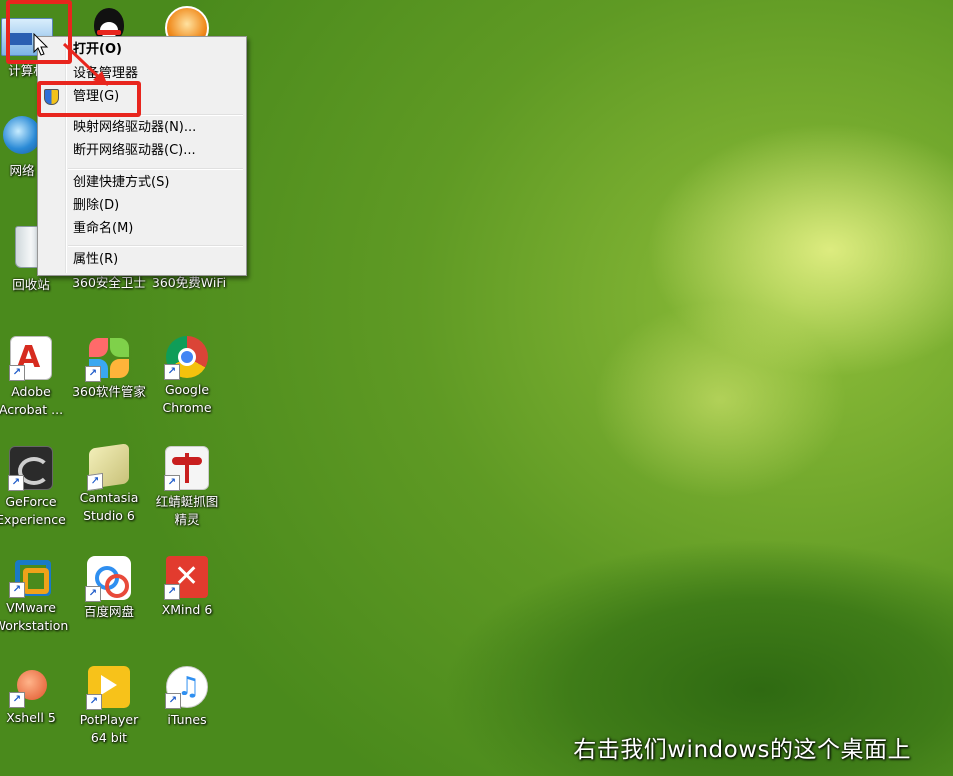 Image resolution: width=953 pixels, height=776 pixels. Describe the element at coordinates (41, 44) in the screenshot. I see `mouse-cursor-icon` at that location.